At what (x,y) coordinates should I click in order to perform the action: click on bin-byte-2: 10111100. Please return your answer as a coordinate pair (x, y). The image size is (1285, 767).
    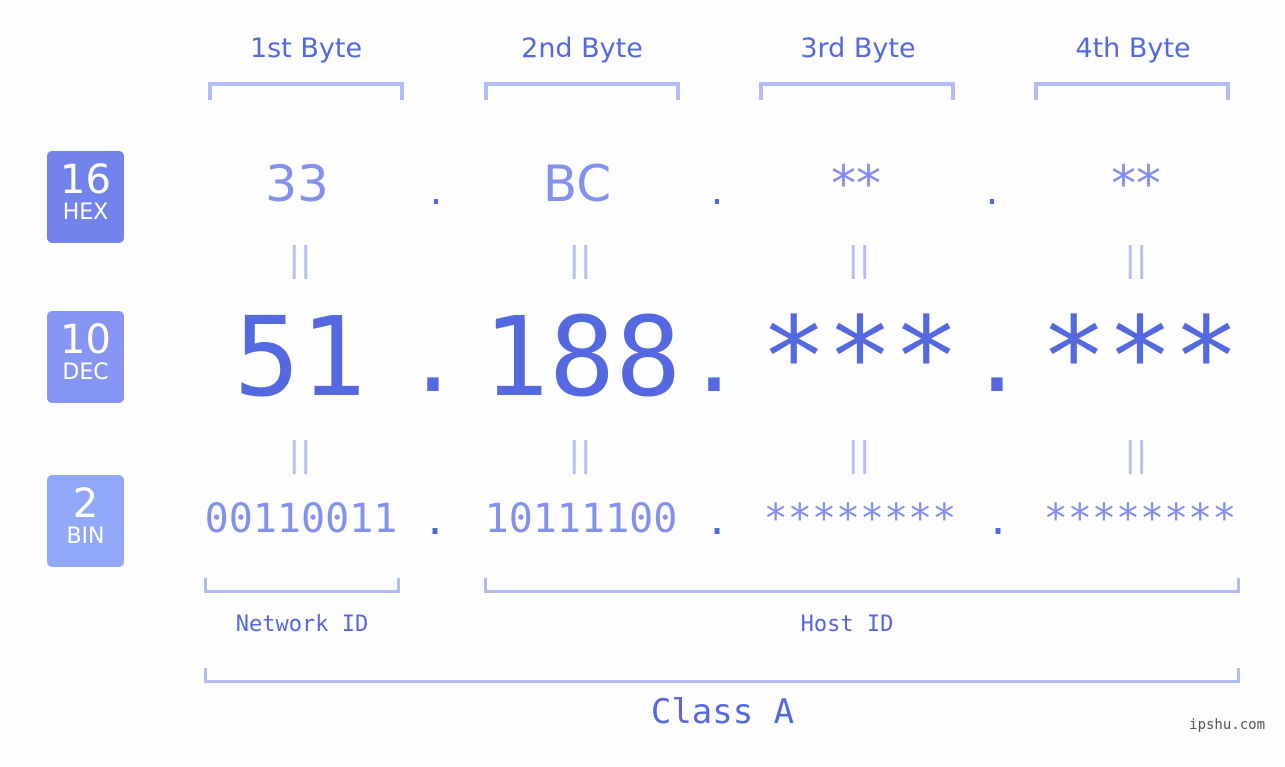
    Looking at the image, I should click on (581, 519).